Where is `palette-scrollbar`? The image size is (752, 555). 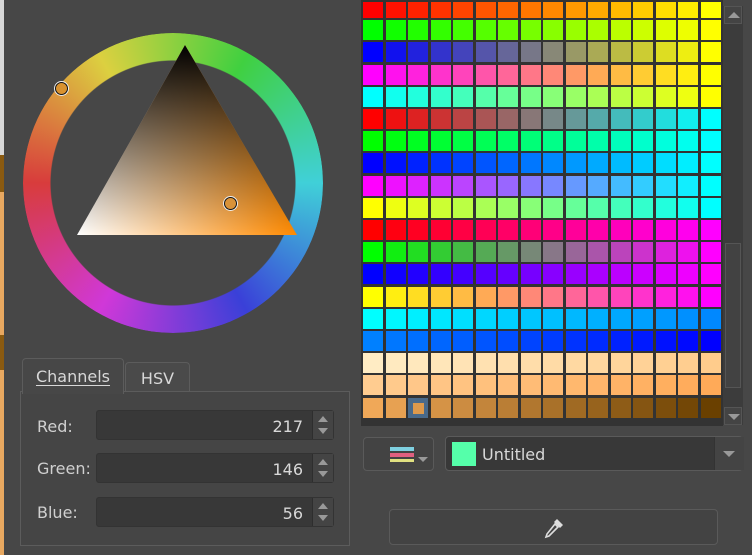
palette-scrollbar is located at coordinates (733, 215).